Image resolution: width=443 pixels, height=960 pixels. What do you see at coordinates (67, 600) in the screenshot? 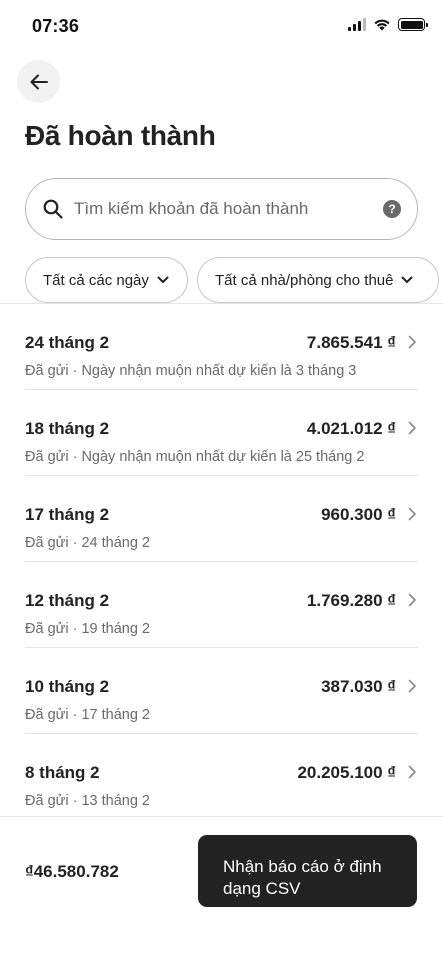
I see `payout-date: 12 tháng 2` at bounding box center [67, 600].